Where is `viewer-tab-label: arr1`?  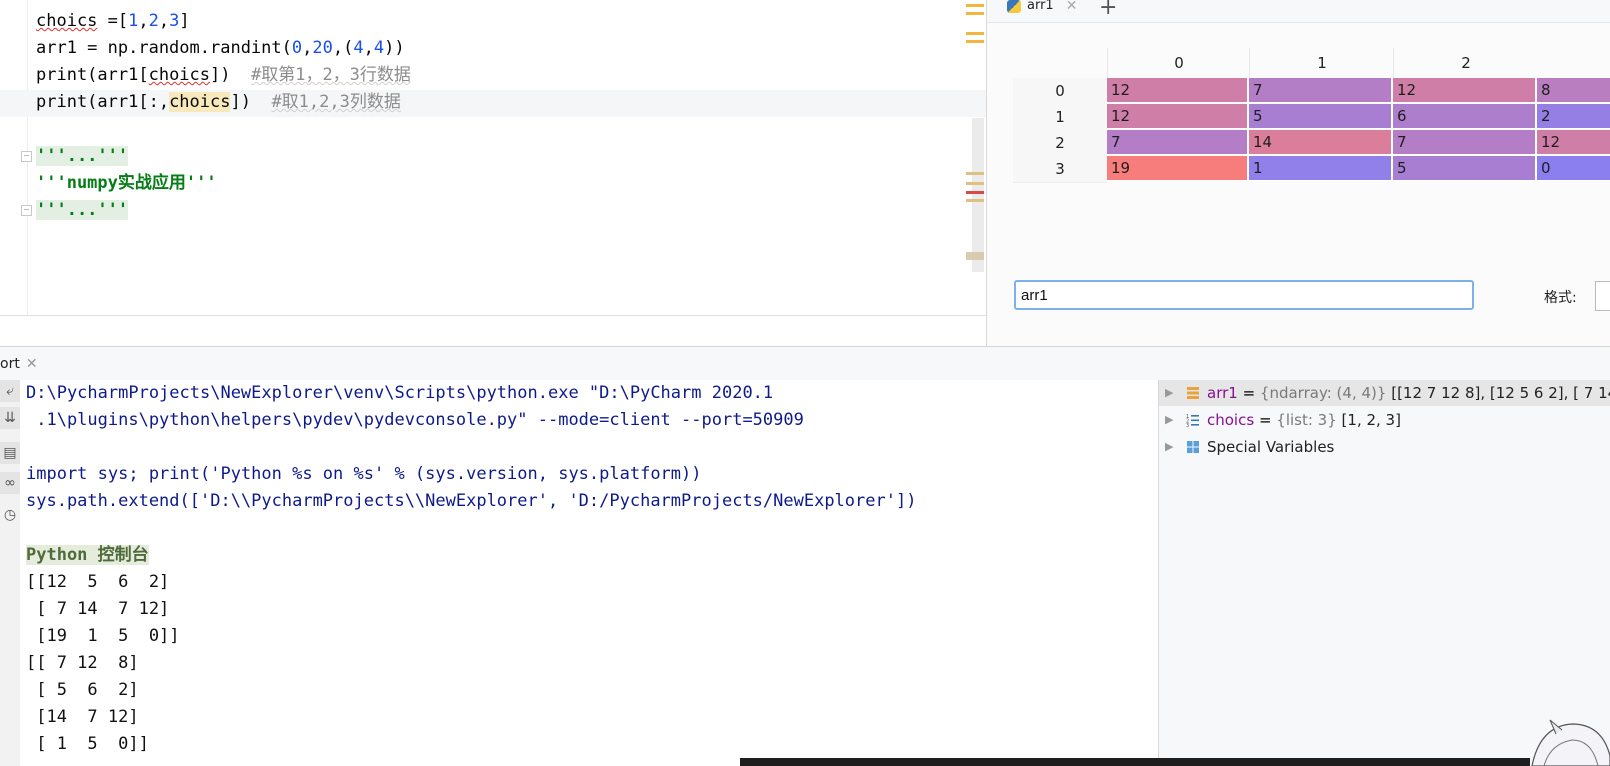
viewer-tab-label: arr1 is located at coordinates (1040, 6).